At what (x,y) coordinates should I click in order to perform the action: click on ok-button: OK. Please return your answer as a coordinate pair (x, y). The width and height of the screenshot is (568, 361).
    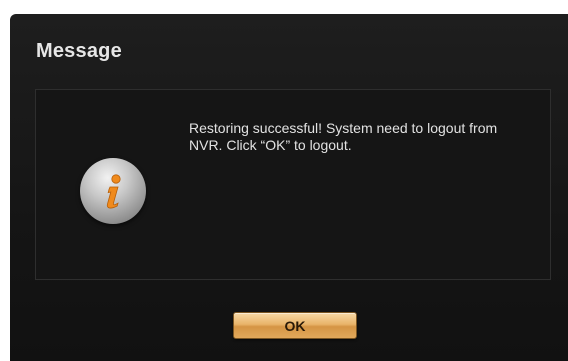
    Looking at the image, I should click on (295, 325).